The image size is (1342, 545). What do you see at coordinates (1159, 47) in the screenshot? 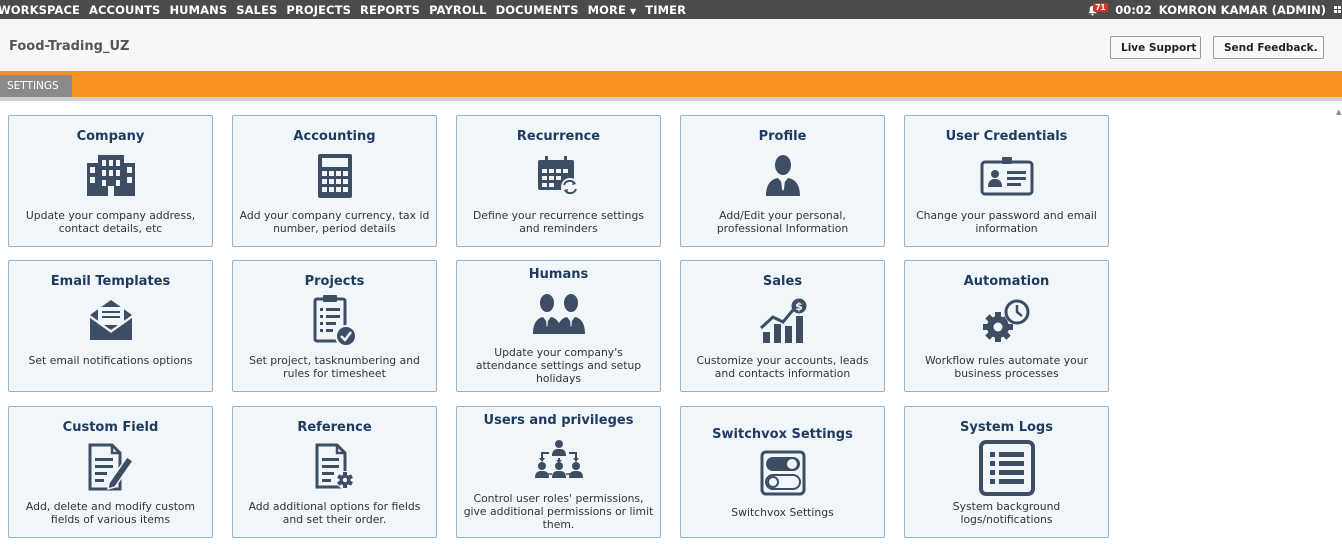
I see `live-support-label: Live Support` at bounding box center [1159, 47].